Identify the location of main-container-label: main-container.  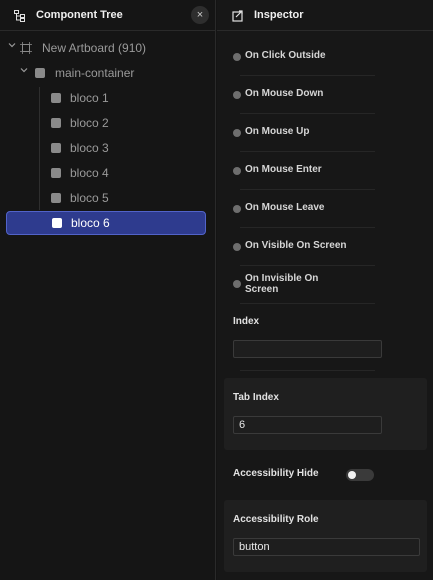
(95, 73).